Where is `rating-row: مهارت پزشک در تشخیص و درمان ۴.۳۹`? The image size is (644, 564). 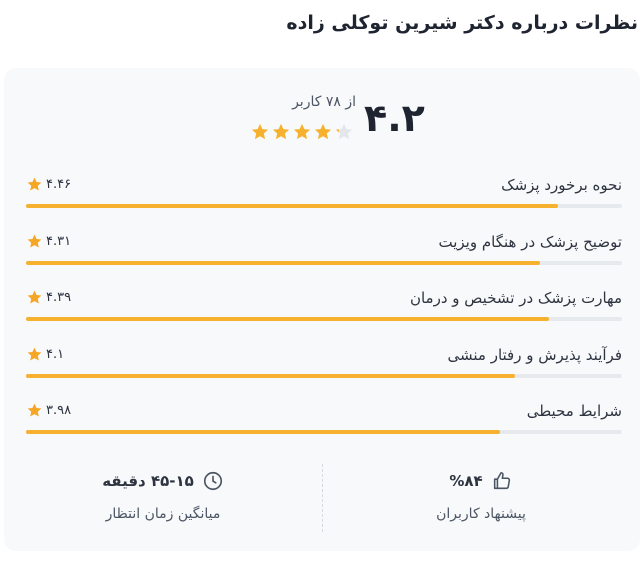 rating-row: مهارت پزشک در تشخیص و درمان ۴.۳۹ is located at coordinates (324, 301).